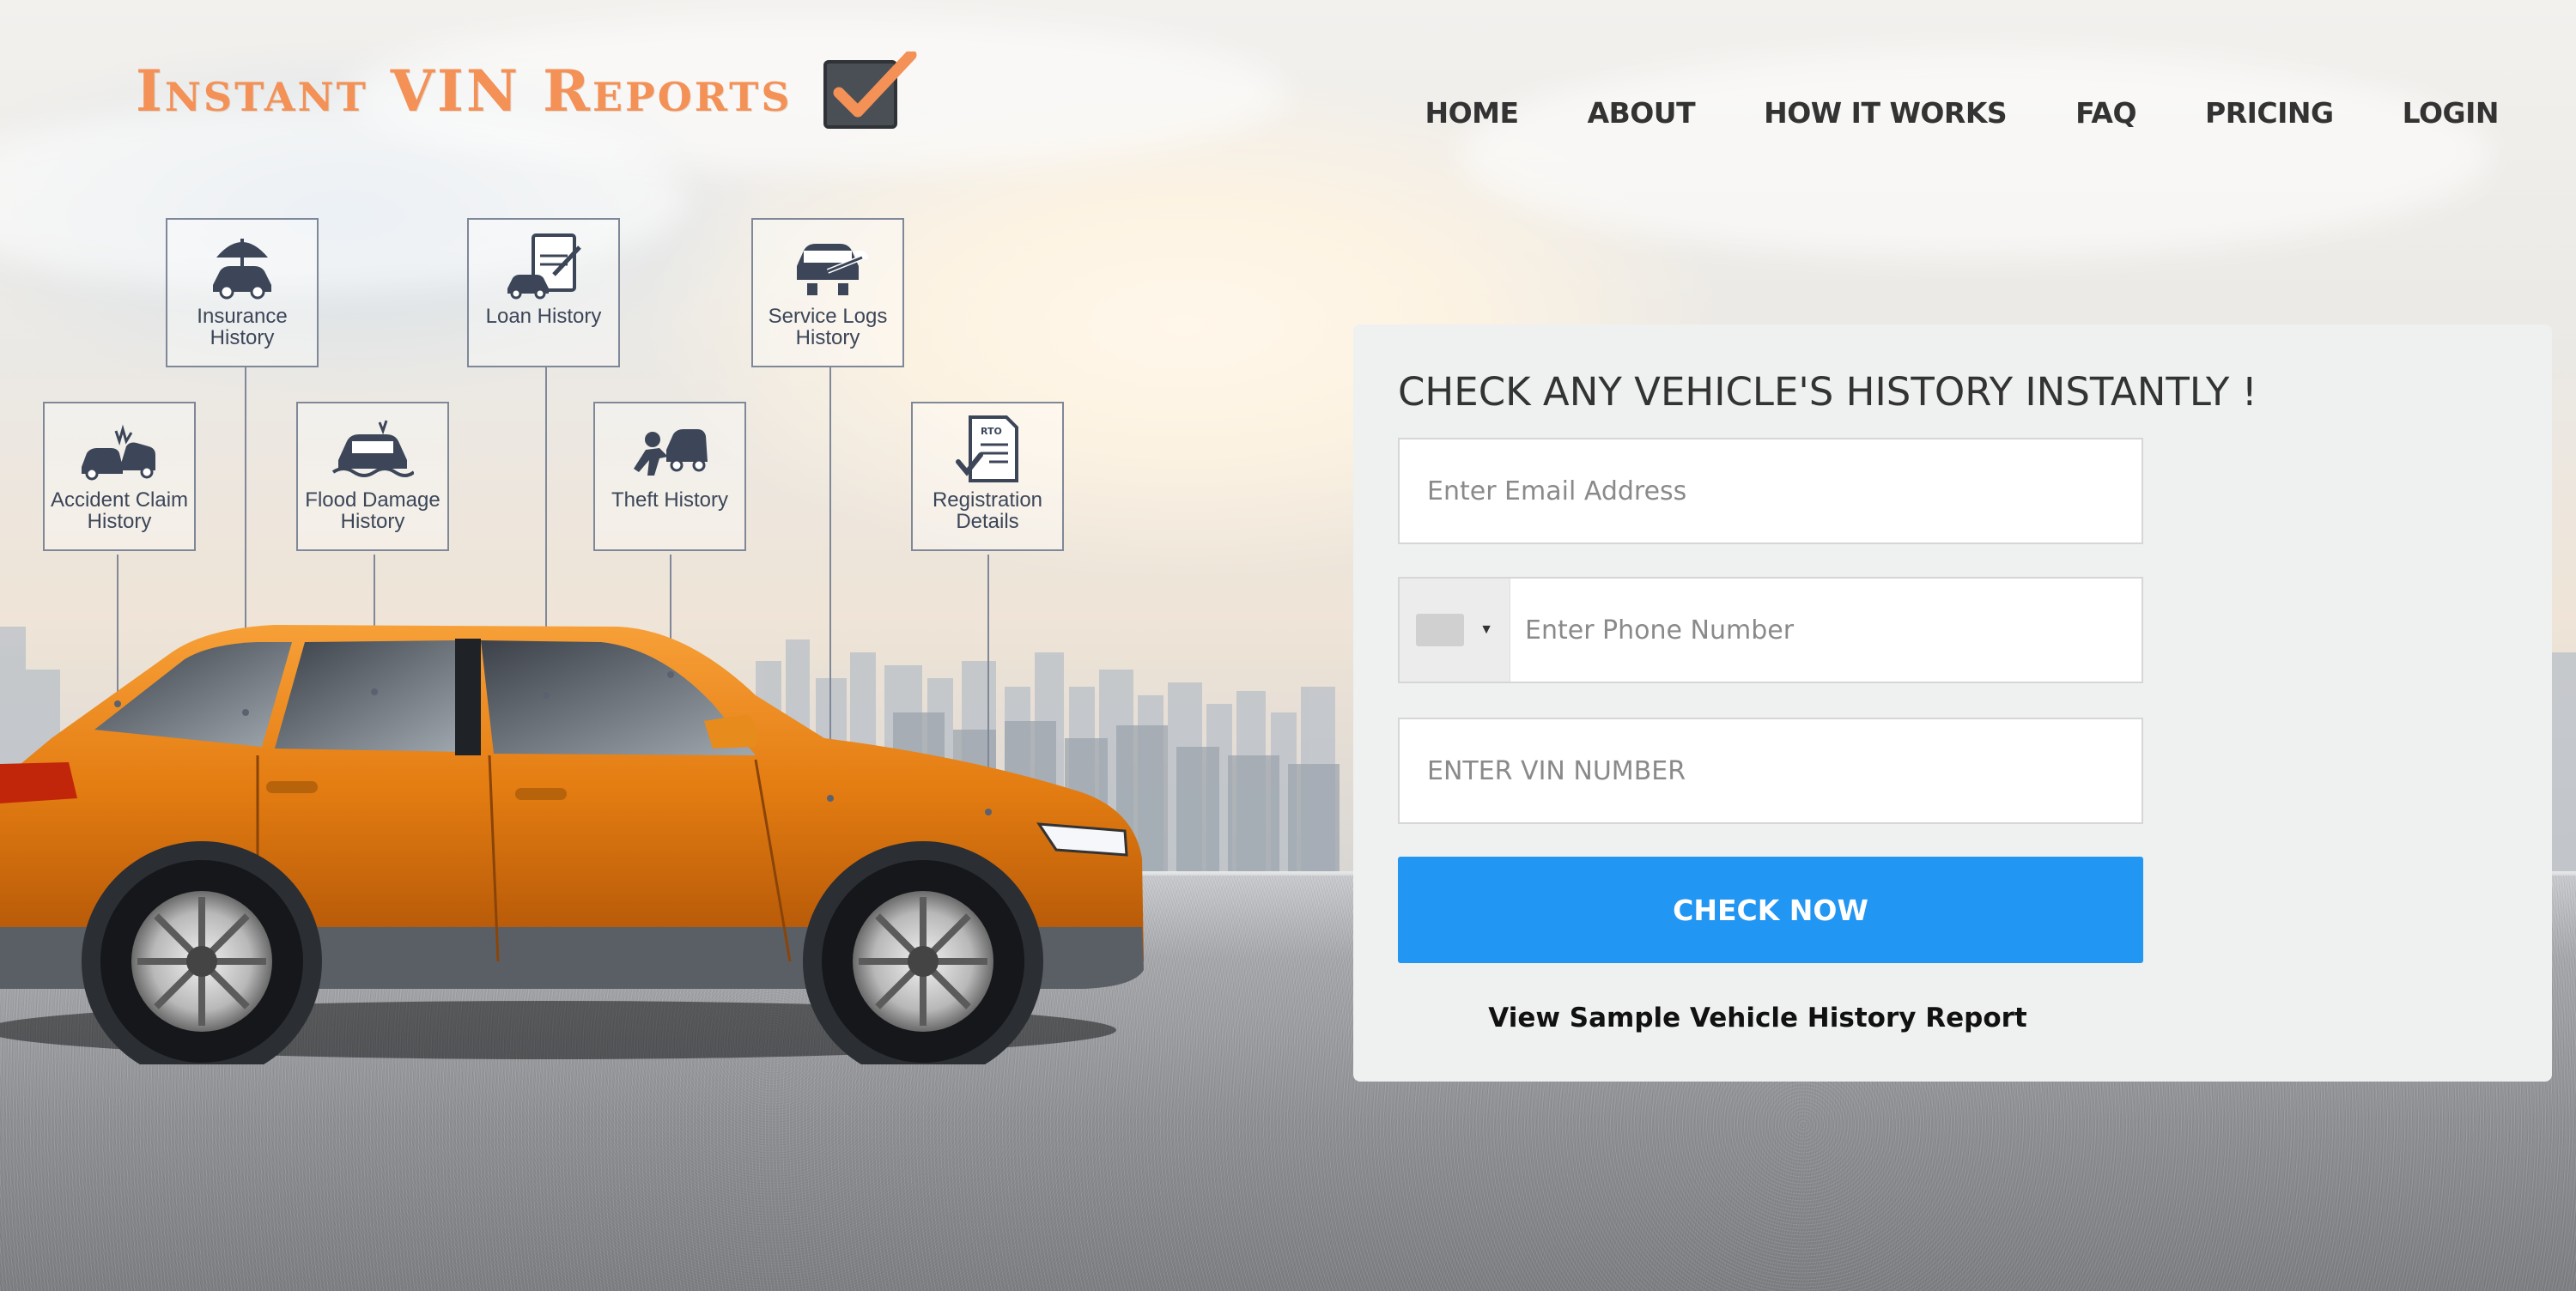  I want to click on country-flag-icon, so click(1440, 630).